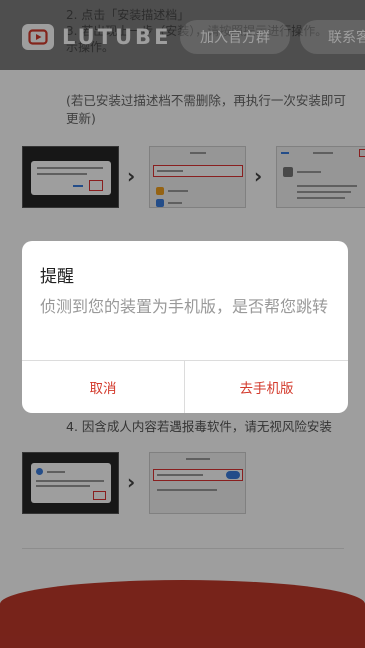 The image size is (365, 648). I want to click on go-mobile-button: 去手机版, so click(266, 387).